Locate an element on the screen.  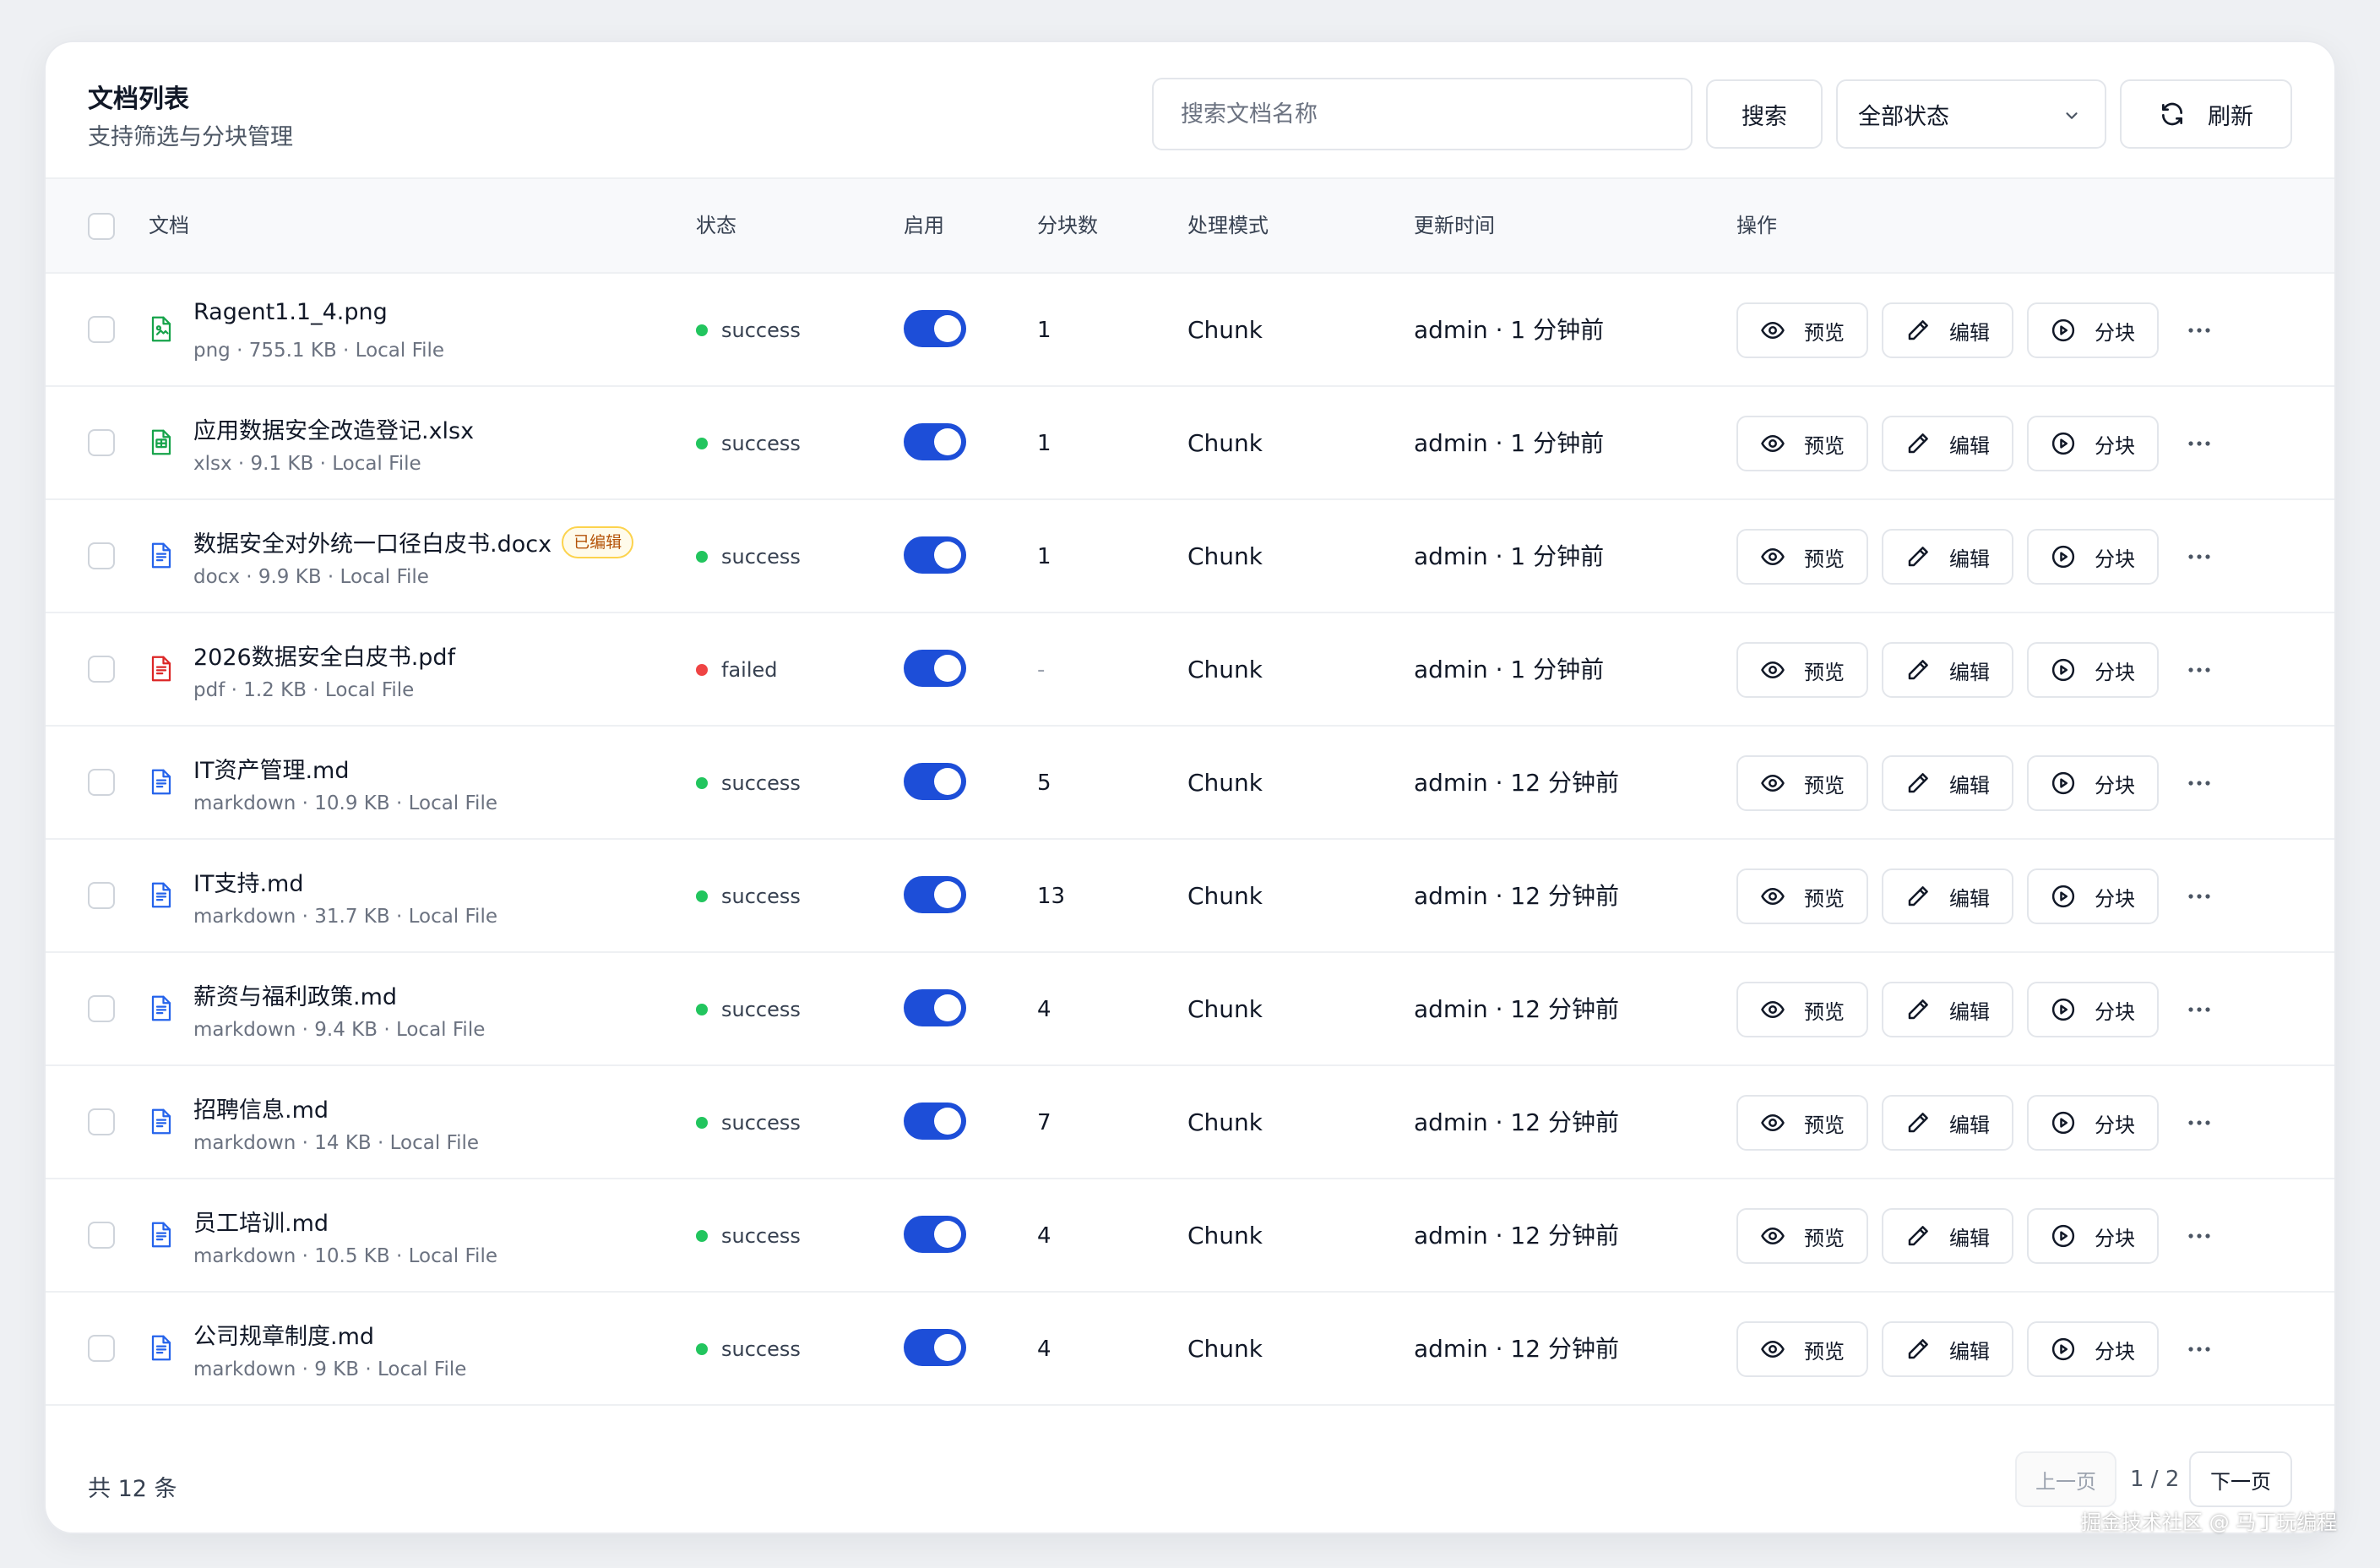
document-name: 2026数据安全白皮书.pdf is located at coordinates (324, 655).